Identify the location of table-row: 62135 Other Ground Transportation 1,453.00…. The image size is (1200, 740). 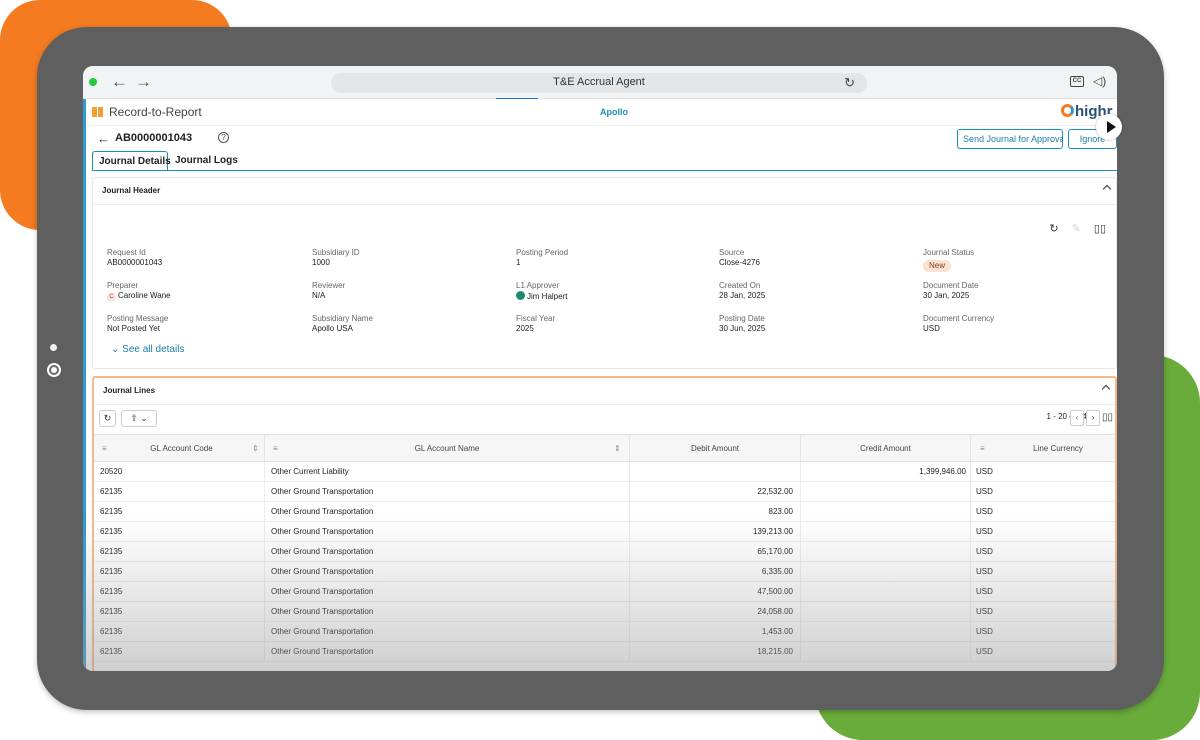
(604, 632).